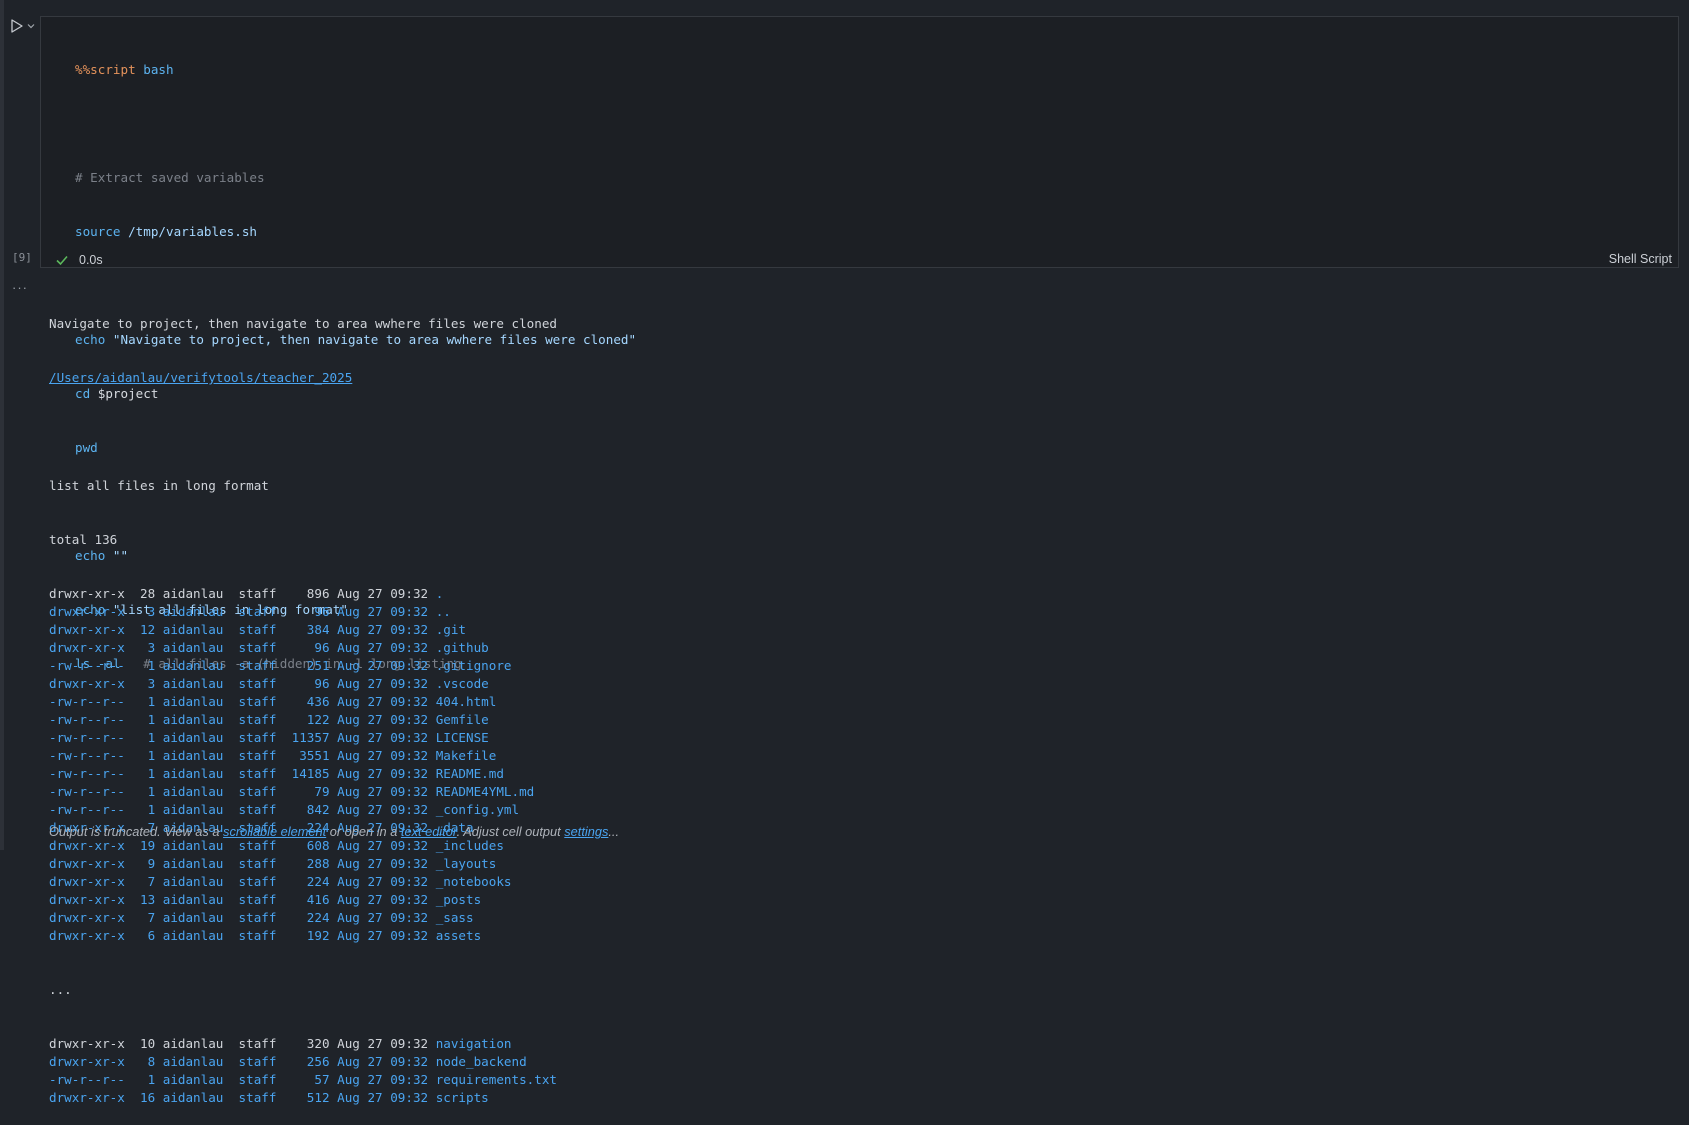 This screenshot has width=1689, height=1125. I want to click on output-actions-button: ···, so click(20, 287).